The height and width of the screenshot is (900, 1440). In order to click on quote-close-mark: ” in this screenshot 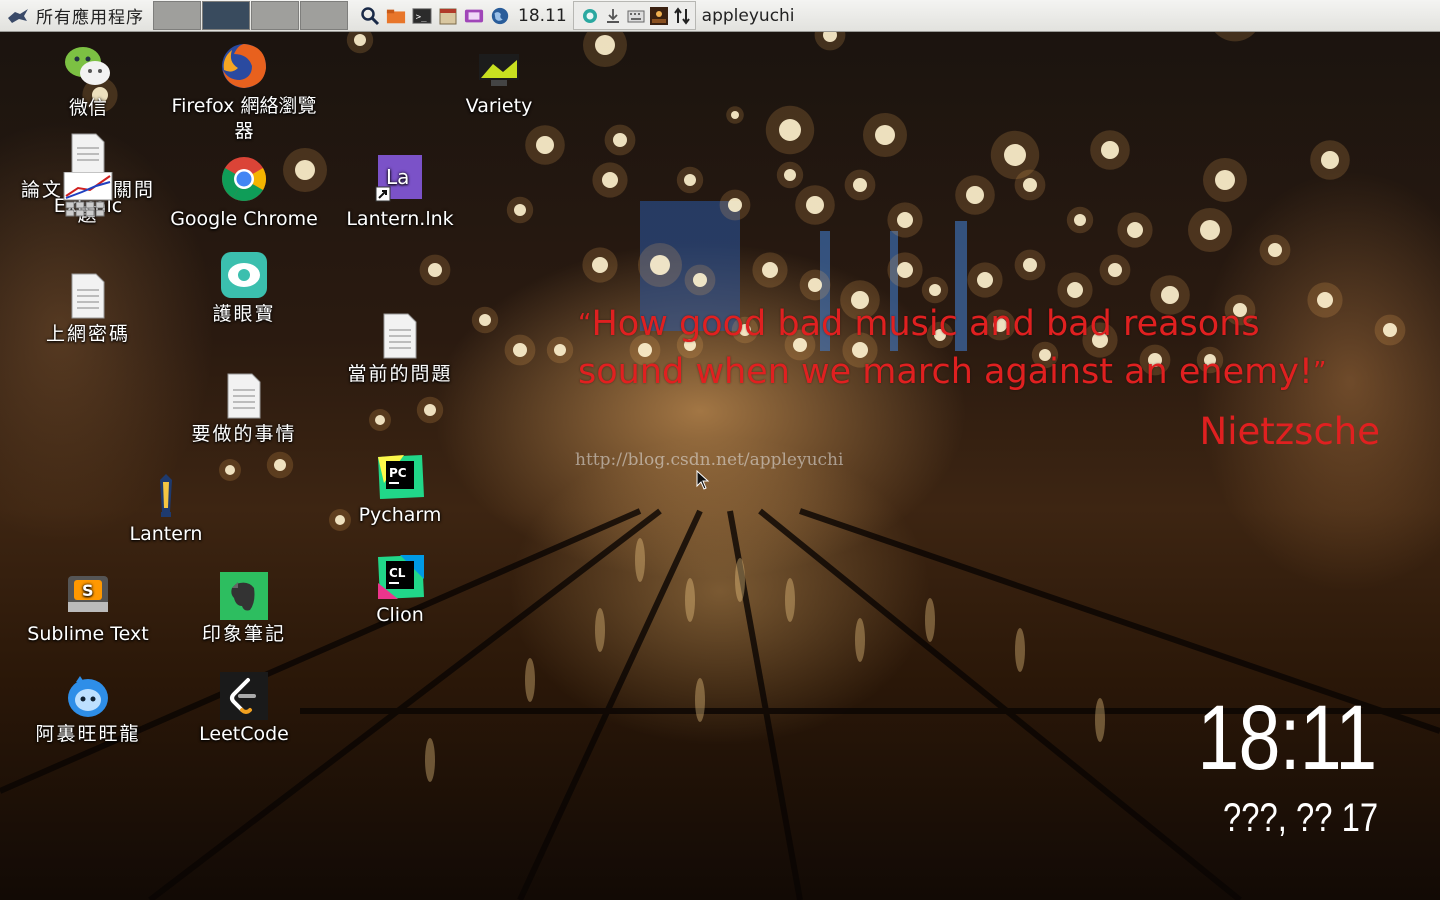, I will do `click(1319, 372)`.